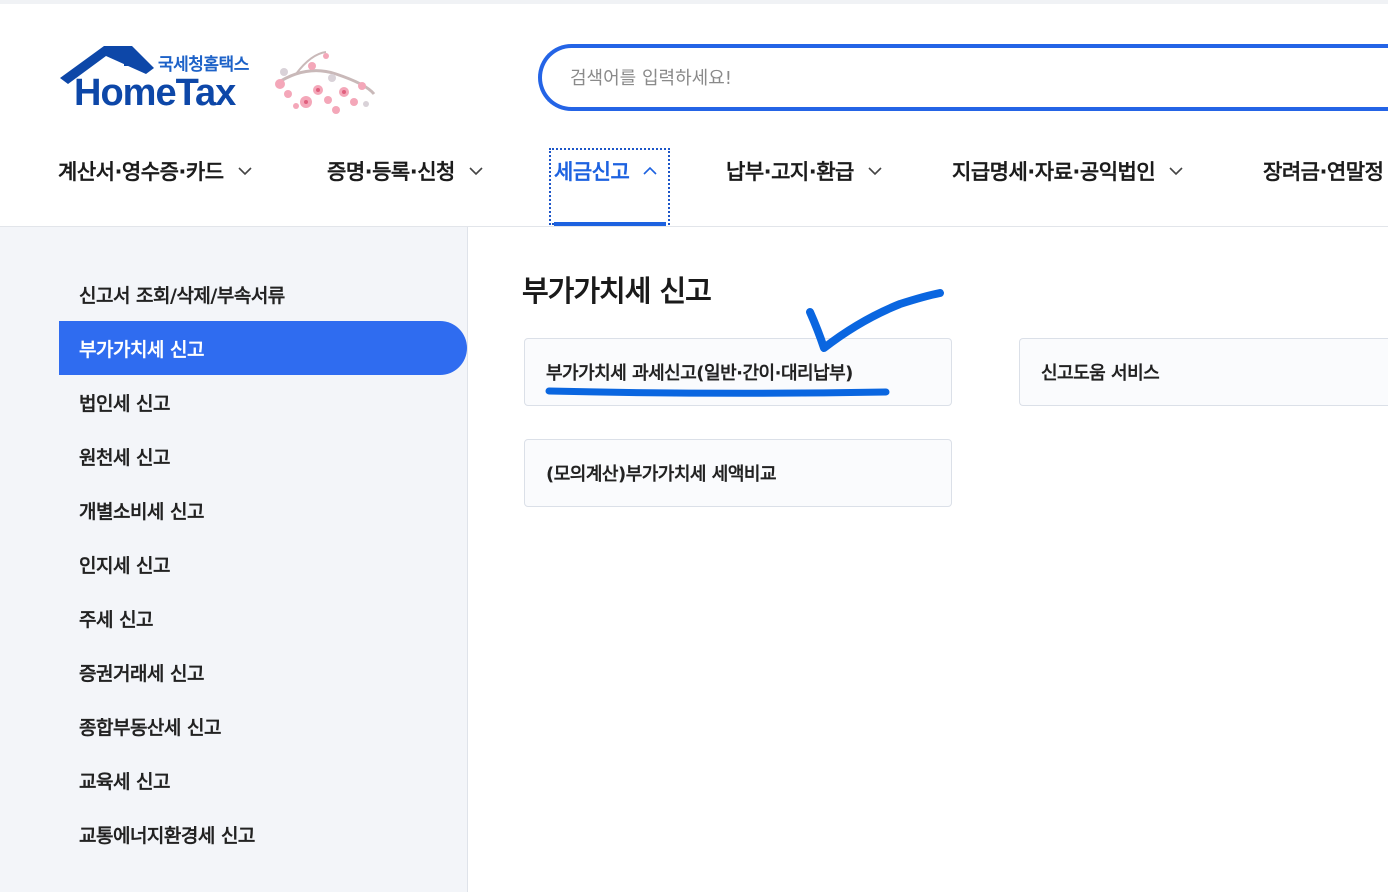 The height and width of the screenshot is (892, 1388). I want to click on sidebar-item-label: 법인세 신고, so click(125, 403).